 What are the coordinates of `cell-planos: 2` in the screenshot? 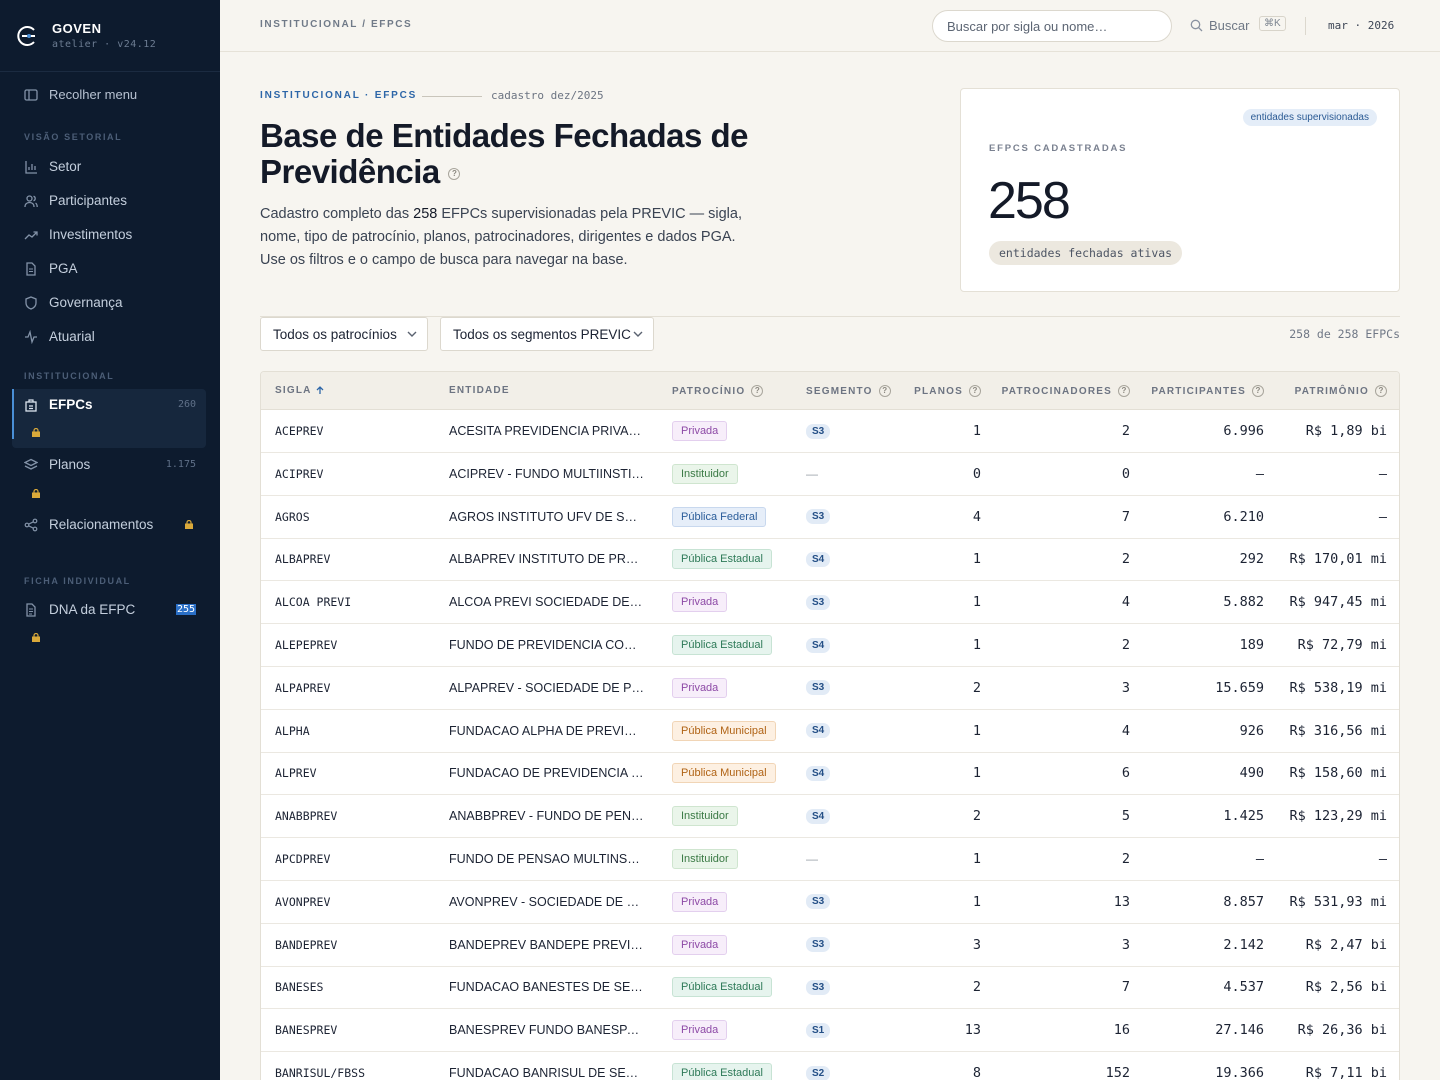 It's located at (976, 987).